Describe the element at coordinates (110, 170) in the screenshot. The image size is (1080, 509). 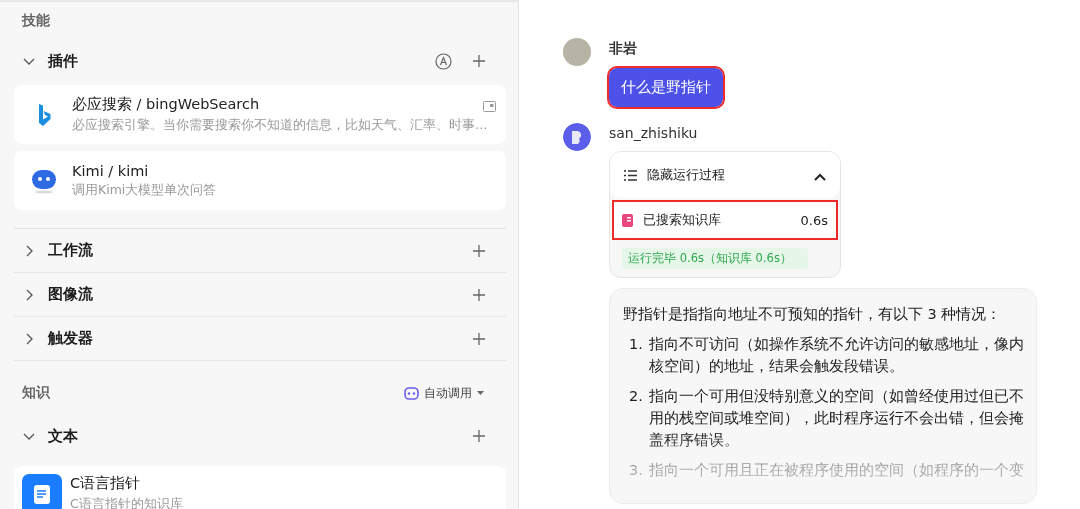
I see `plugin-name: Kimi / kimi` at that location.